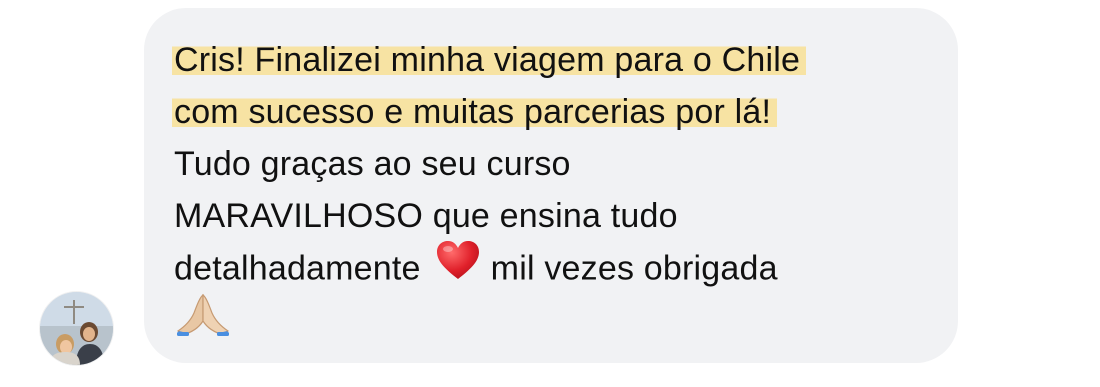 The width and height of the screenshot is (1100, 387). Describe the element at coordinates (634, 268) in the screenshot. I see `message-line-5-end: mil vezes obrigada` at that location.